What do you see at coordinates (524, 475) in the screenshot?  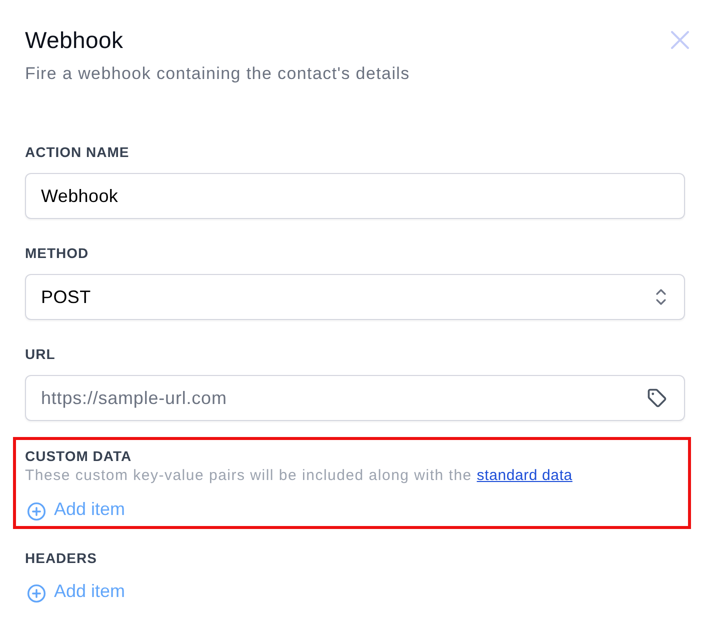 I see `standard-data-link: standard data` at bounding box center [524, 475].